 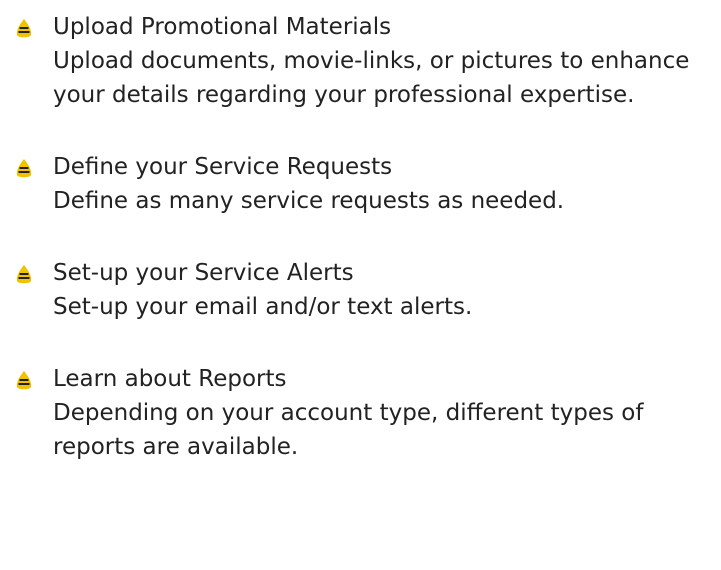 What do you see at coordinates (170, 379) in the screenshot?
I see `list-item-title: Learn about Reports` at bounding box center [170, 379].